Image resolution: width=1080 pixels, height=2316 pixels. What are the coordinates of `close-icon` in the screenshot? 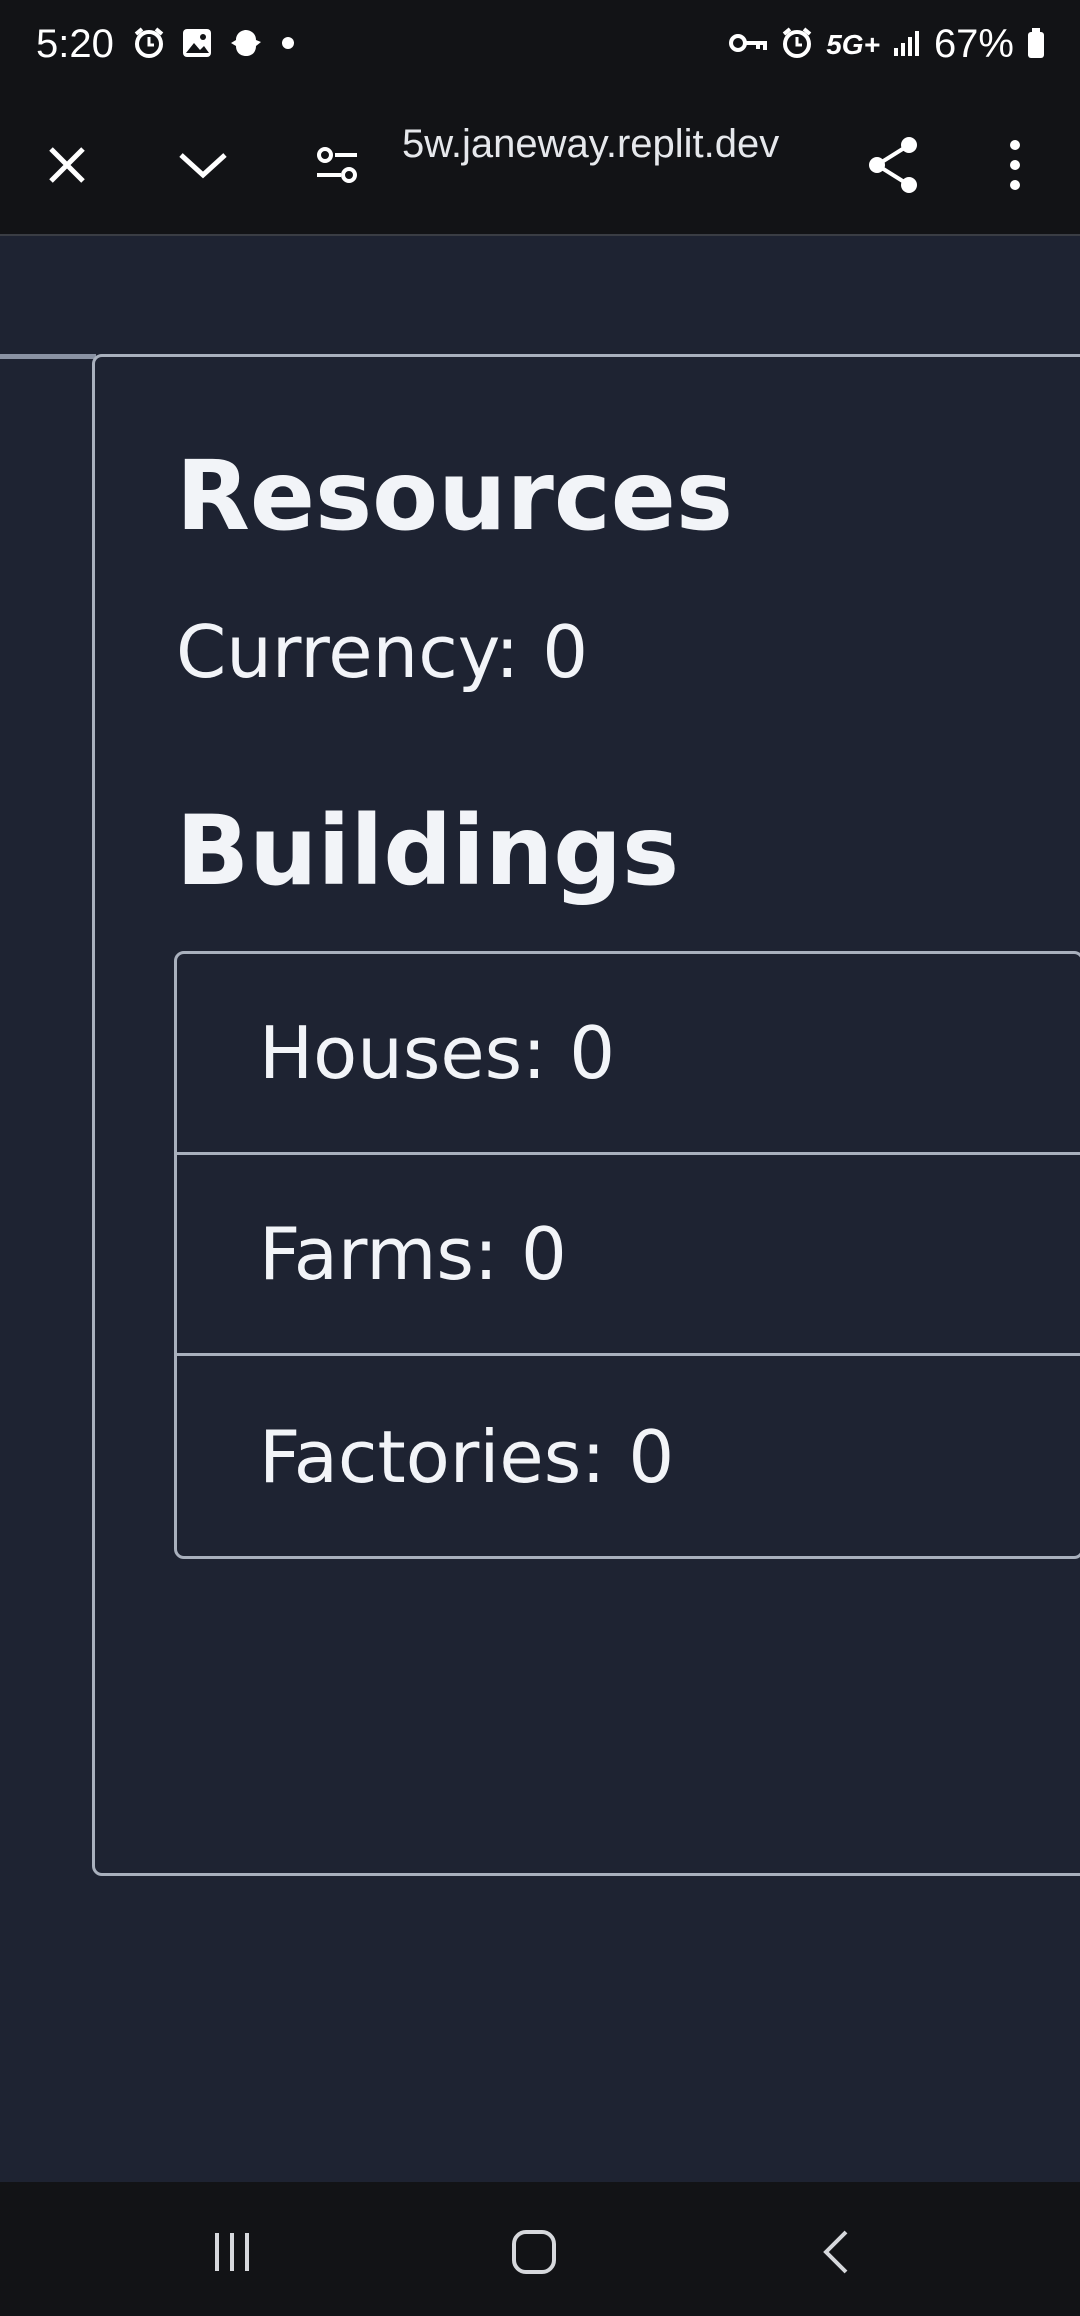 It's located at (67, 165).